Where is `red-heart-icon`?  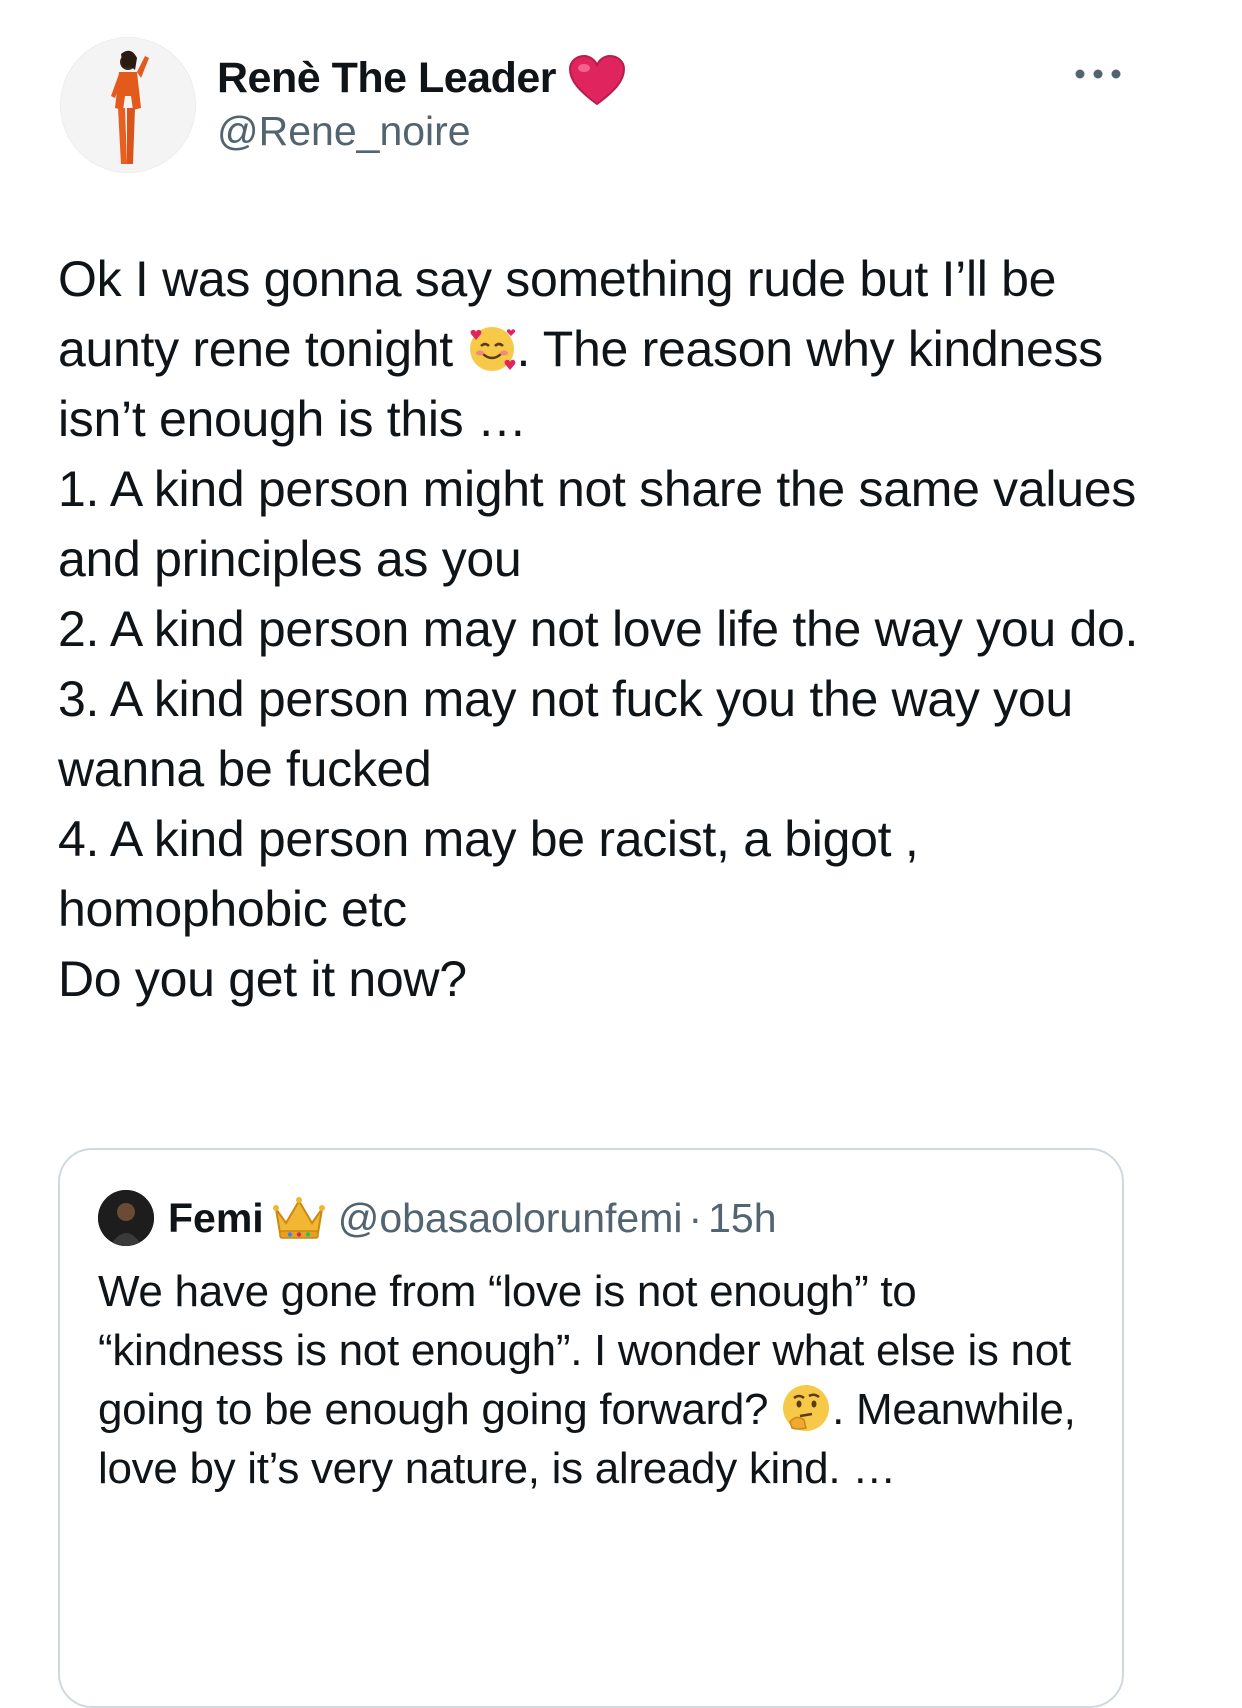
red-heart-icon is located at coordinates (597, 80).